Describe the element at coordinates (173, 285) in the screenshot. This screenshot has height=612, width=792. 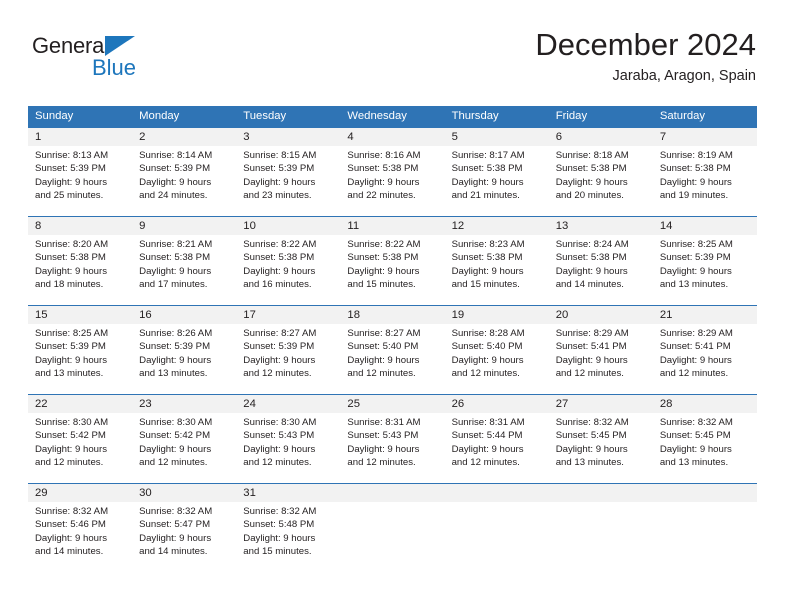
I see `daylight-text: and 17 minutes.` at that location.